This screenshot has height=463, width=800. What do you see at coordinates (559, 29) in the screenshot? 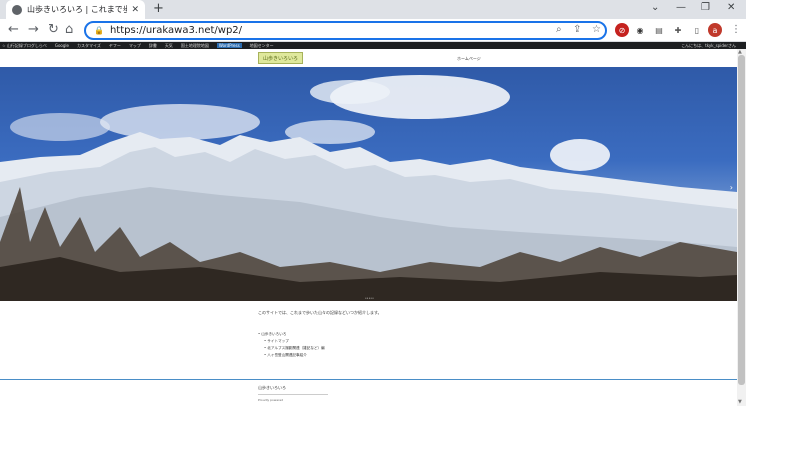
I see `zoom-icon: ⌕` at bounding box center [559, 29].